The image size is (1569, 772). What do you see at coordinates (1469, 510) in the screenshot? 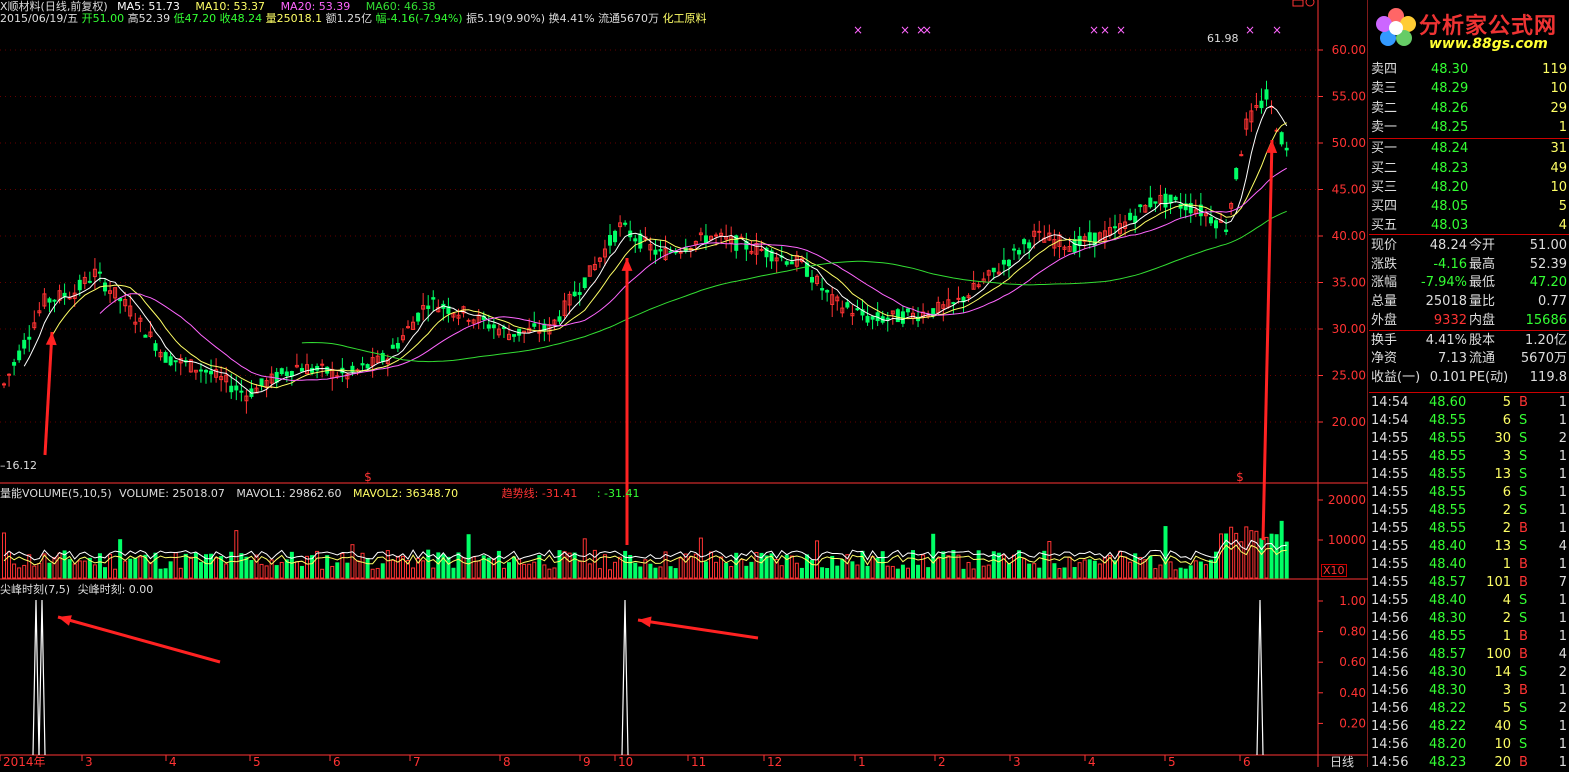
I see `tick-row: 14:55 48.55 2 S 1` at bounding box center [1469, 510].